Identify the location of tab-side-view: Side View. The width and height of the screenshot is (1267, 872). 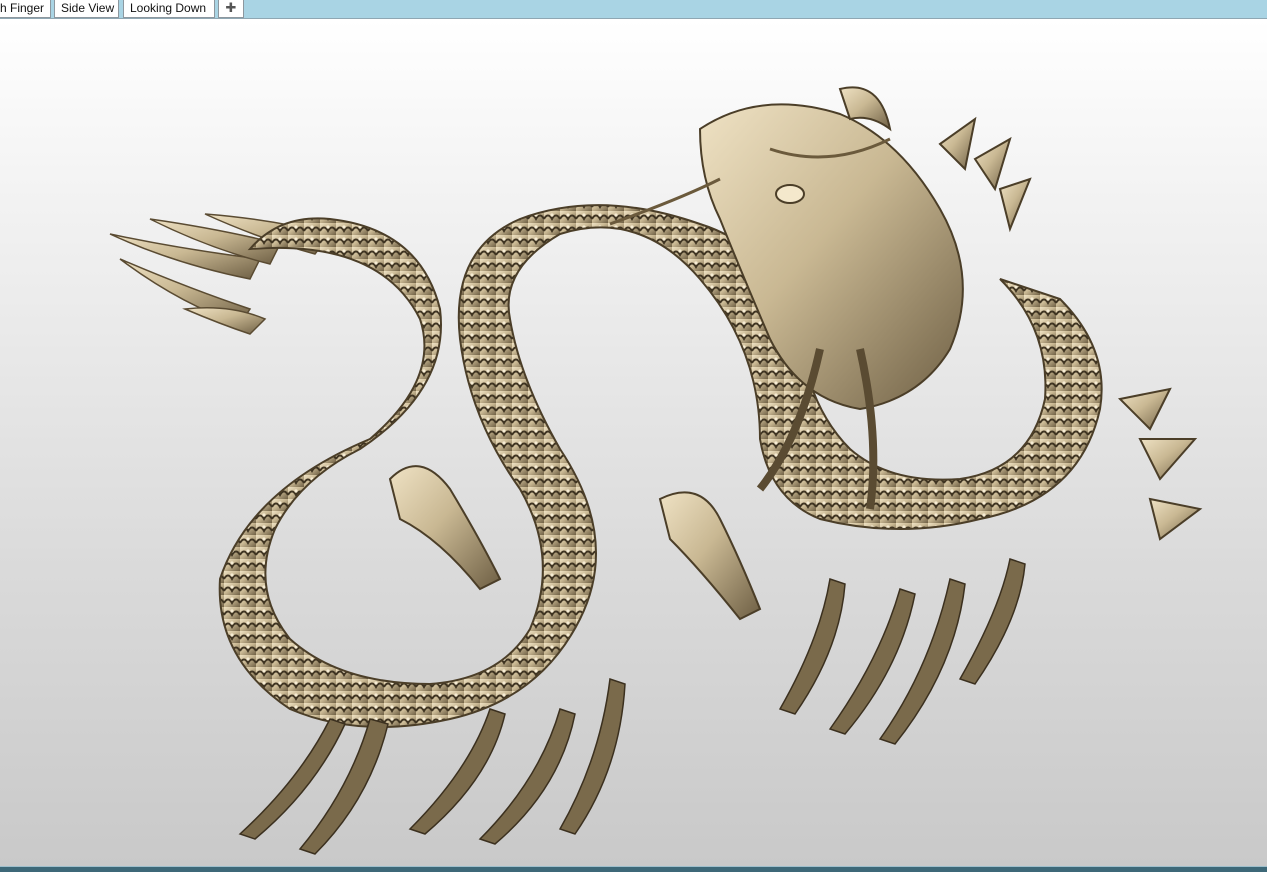
(86, 9).